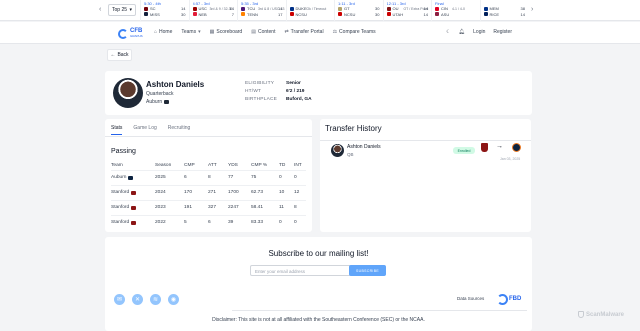 This screenshot has width=640, height=331. I want to click on ticker-game: 5:30 - 4th SC 14 MISS 30, so click(164, 10).